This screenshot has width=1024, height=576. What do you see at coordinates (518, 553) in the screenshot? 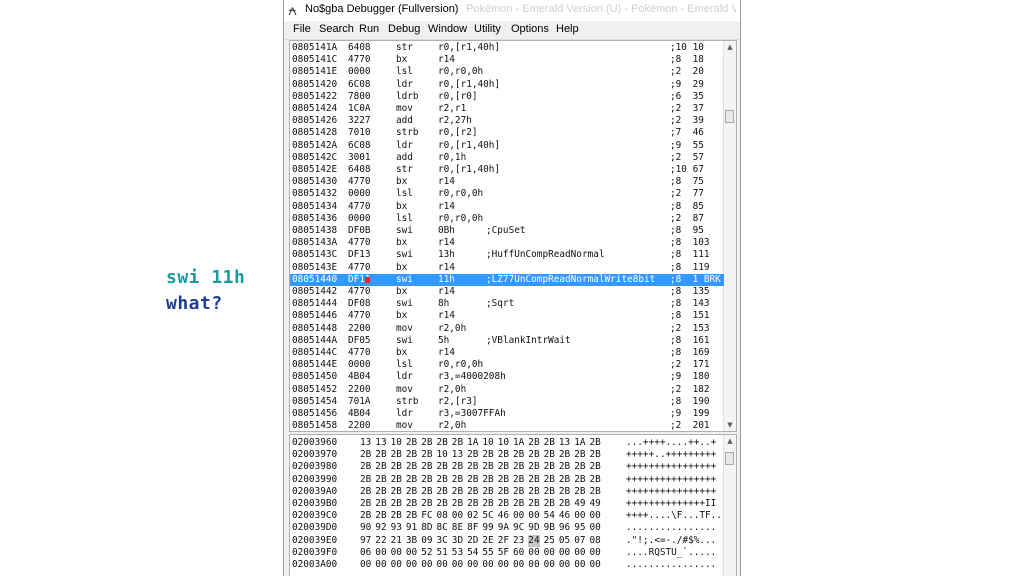
I see `hex-byte: 60` at bounding box center [518, 553].